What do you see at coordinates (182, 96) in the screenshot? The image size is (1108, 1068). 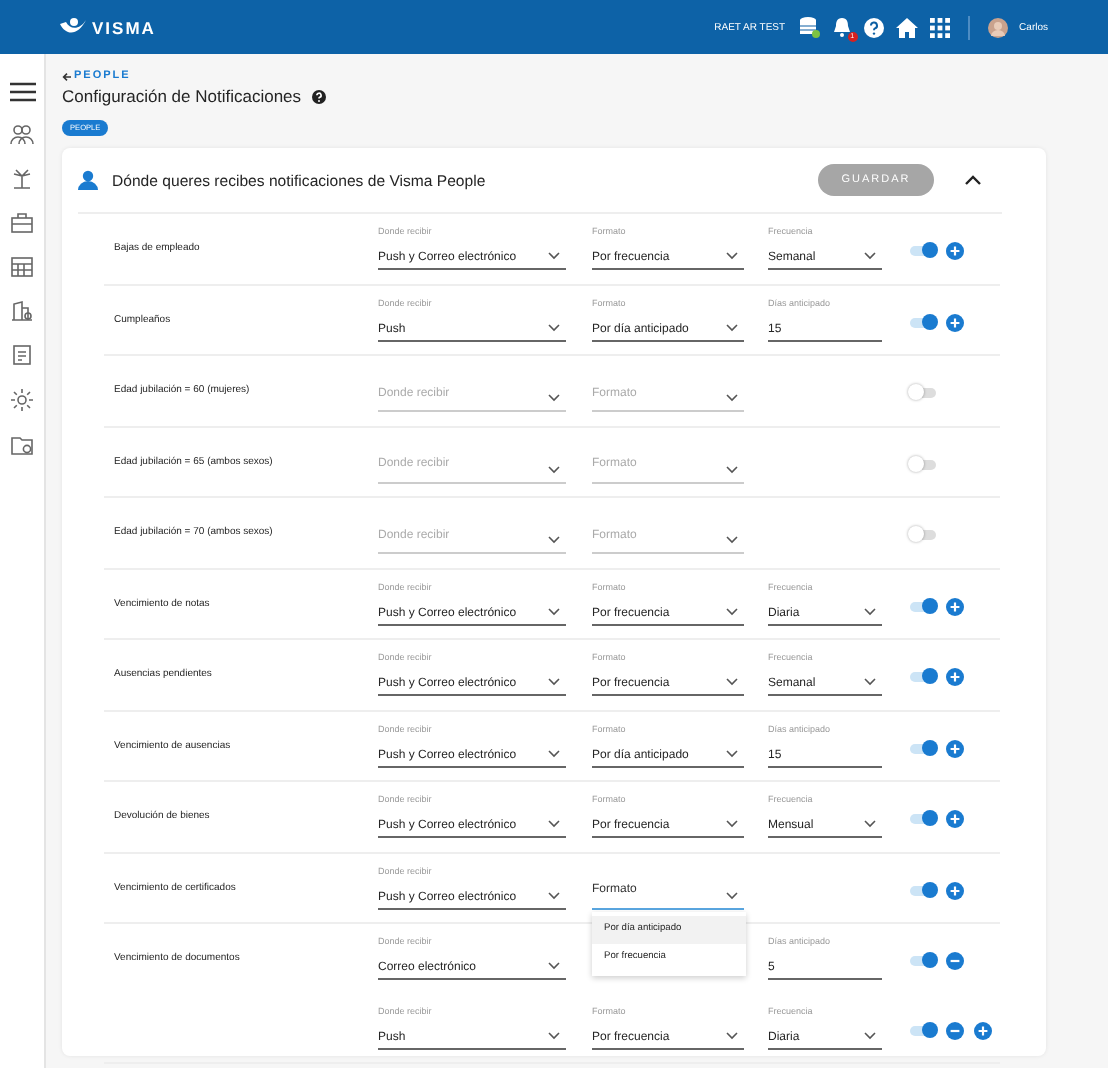 I see `page-title: Configuración de Notificaciones` at bounding box center [182, 96].